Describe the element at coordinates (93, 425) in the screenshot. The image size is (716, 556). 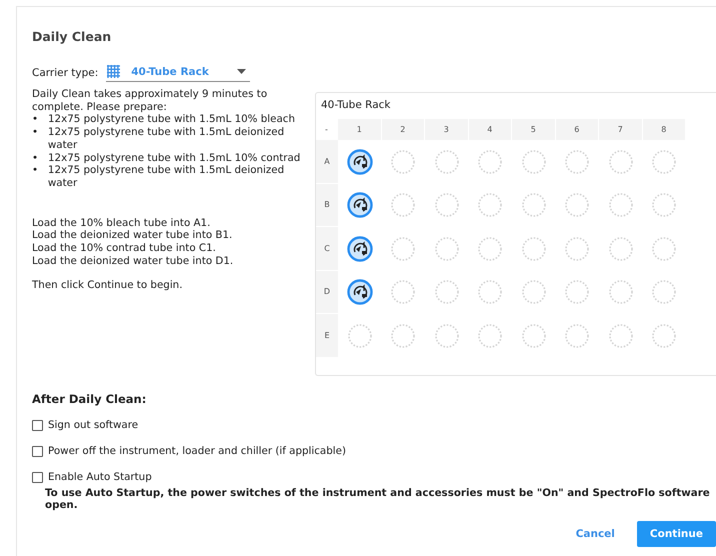
I see `checkbox-label: Sign out software` at that location.